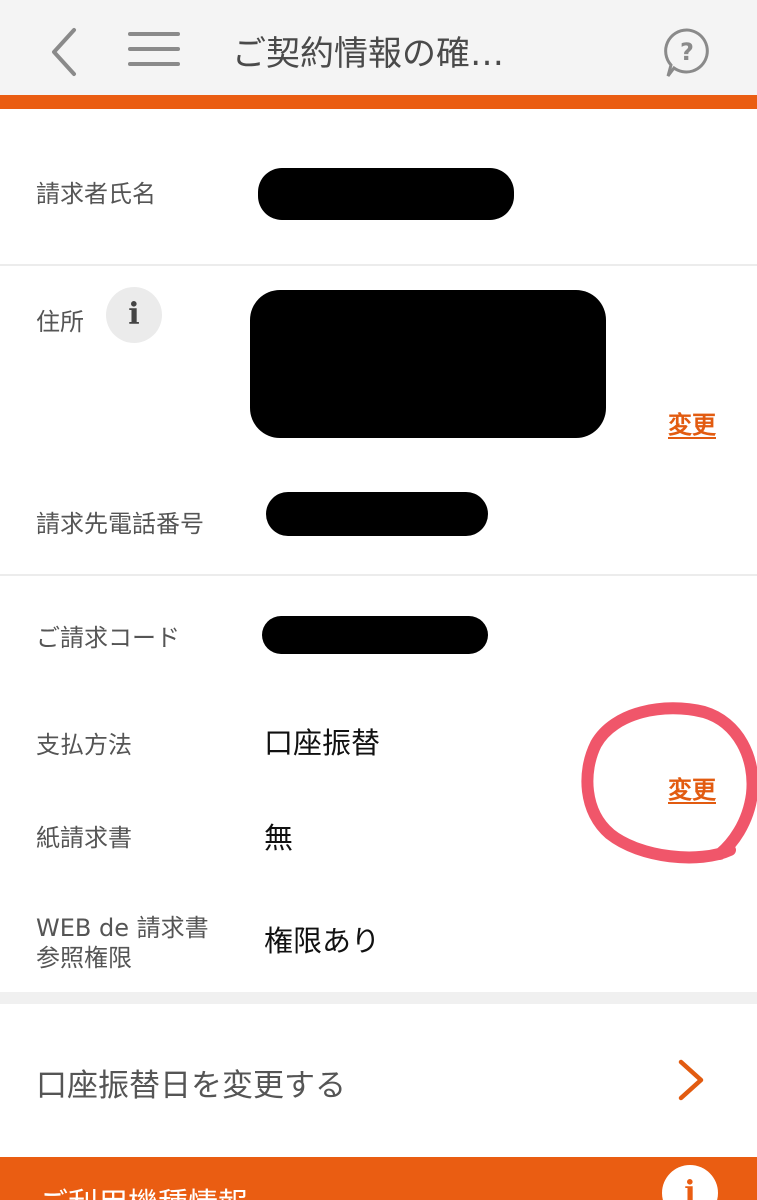 Image resolution: width=757 pixels, height=1200 pixels. Describe the element at coordinates (378, 1178) in the screenshot. I see `device-info-section-header: ご利用機種情報 i` at that location.